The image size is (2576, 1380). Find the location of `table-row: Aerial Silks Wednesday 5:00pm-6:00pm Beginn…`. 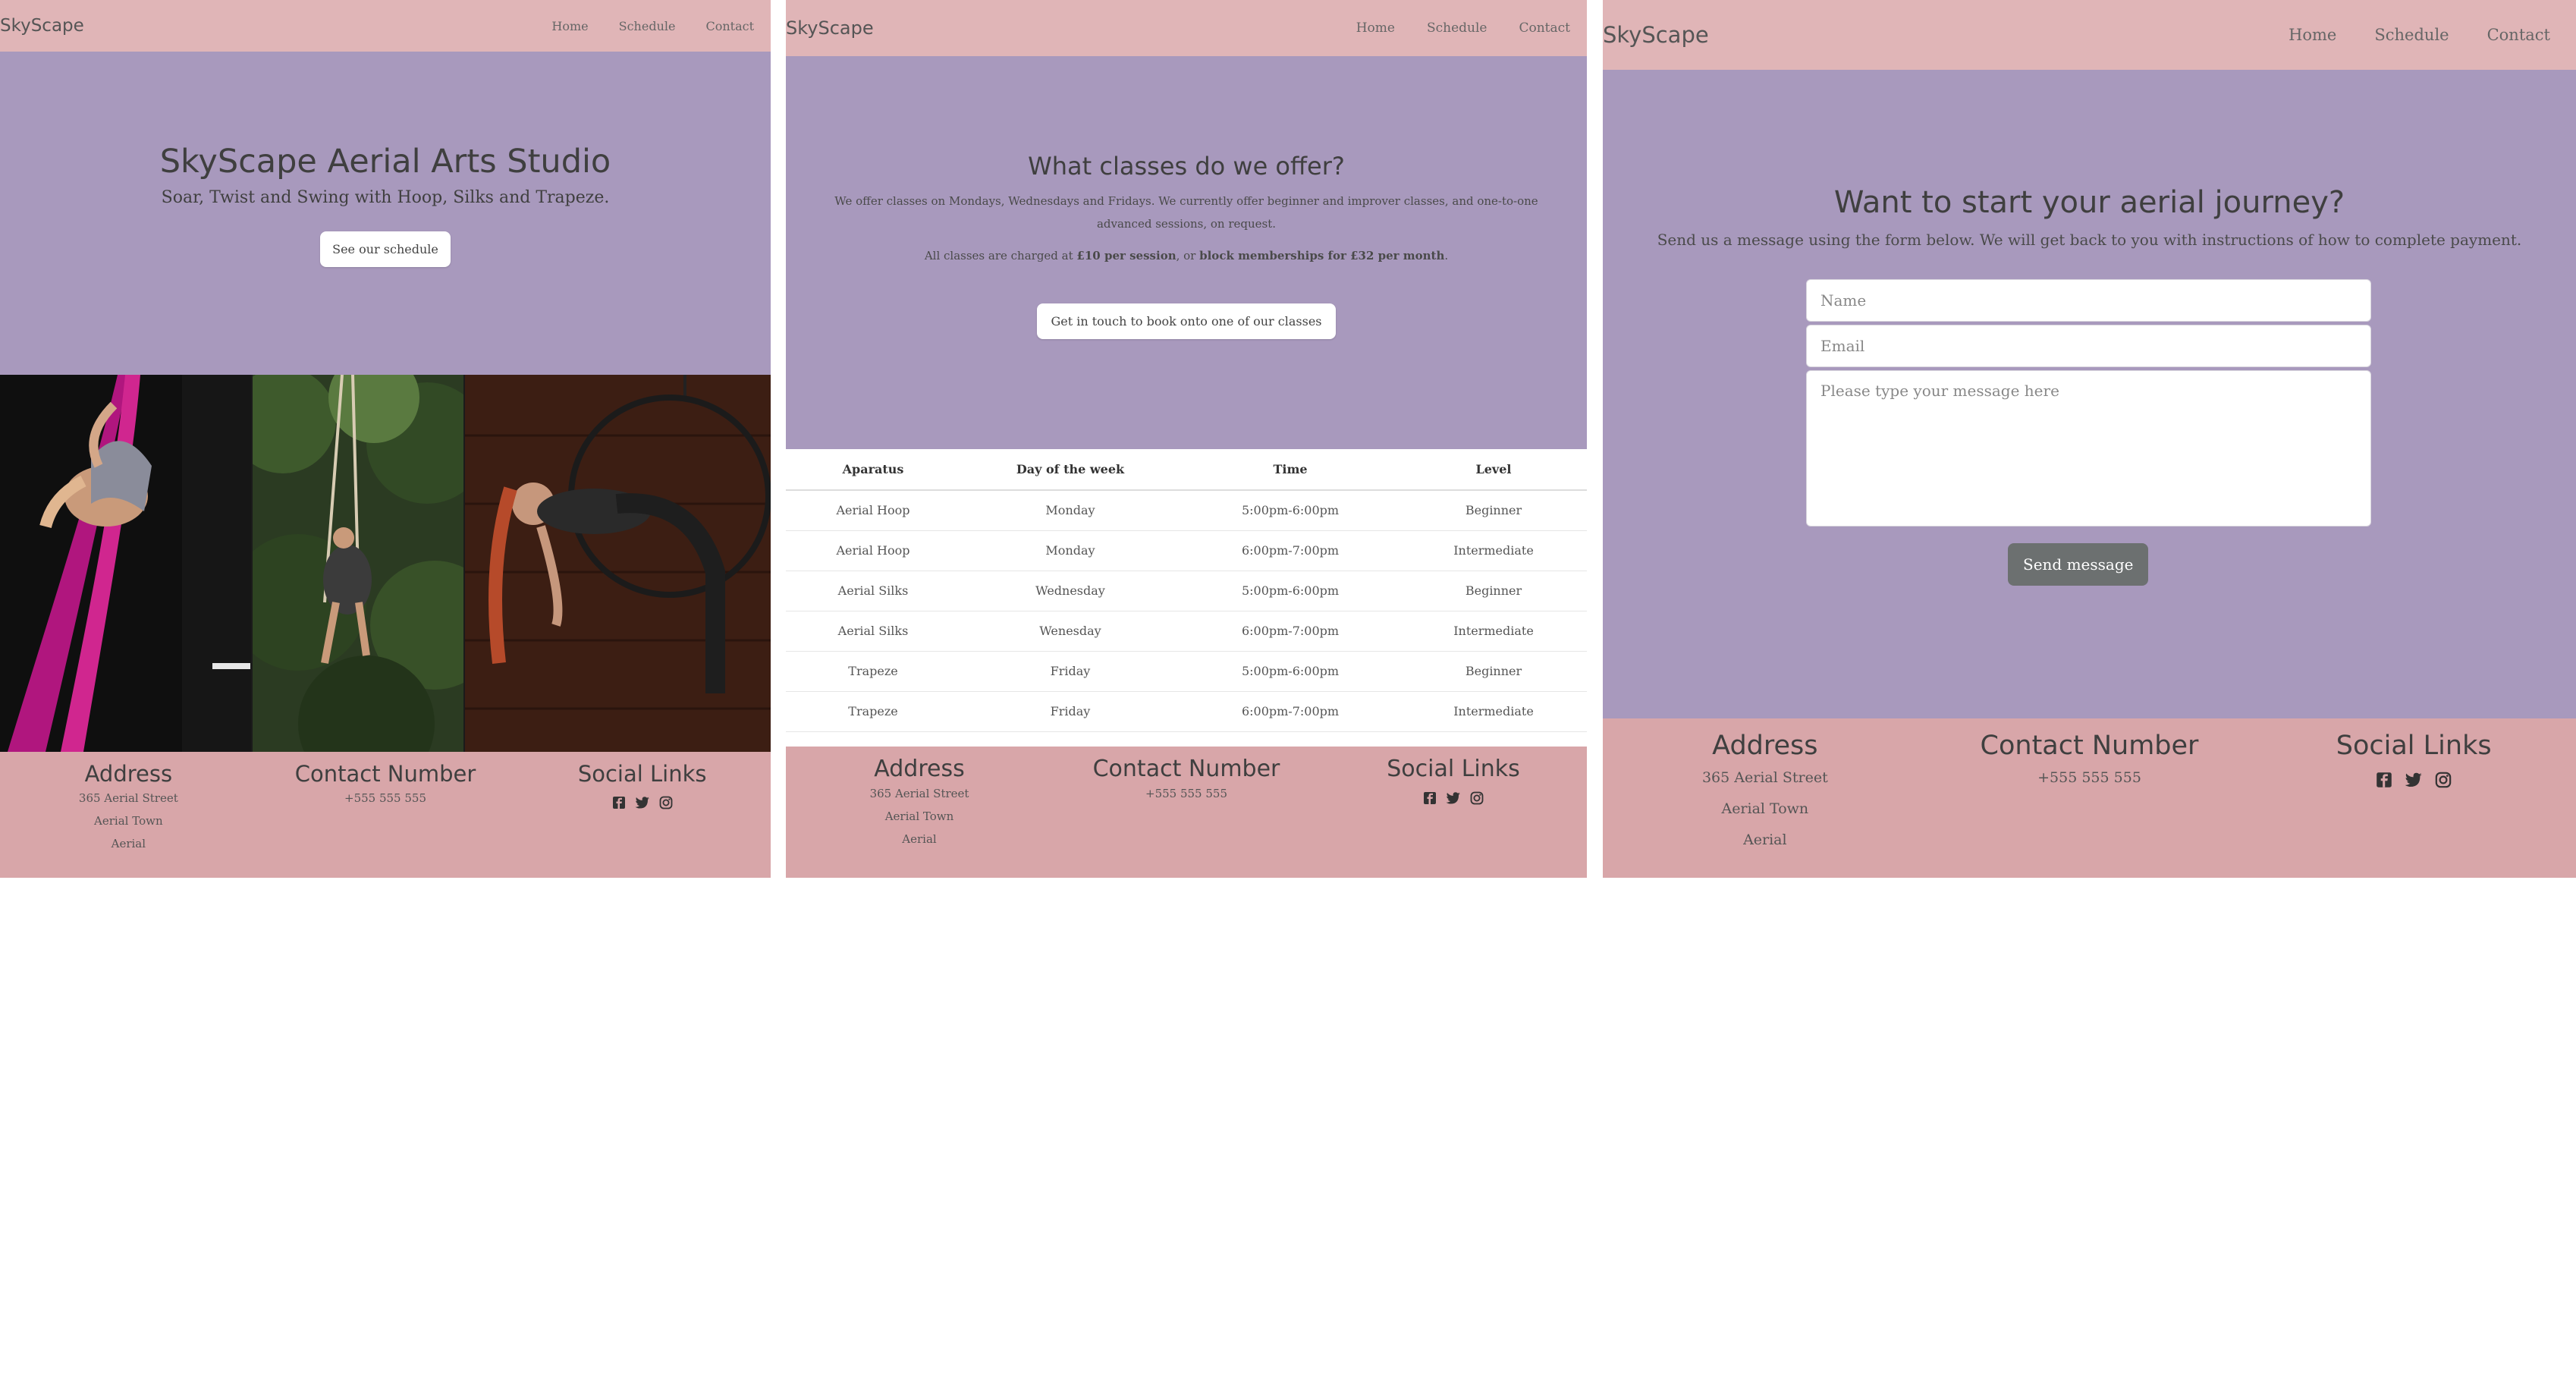

table-row: Aerial Silks Wednesday 5:00pm-6:00pm Beginn… is located at coordinates (1186, 591).